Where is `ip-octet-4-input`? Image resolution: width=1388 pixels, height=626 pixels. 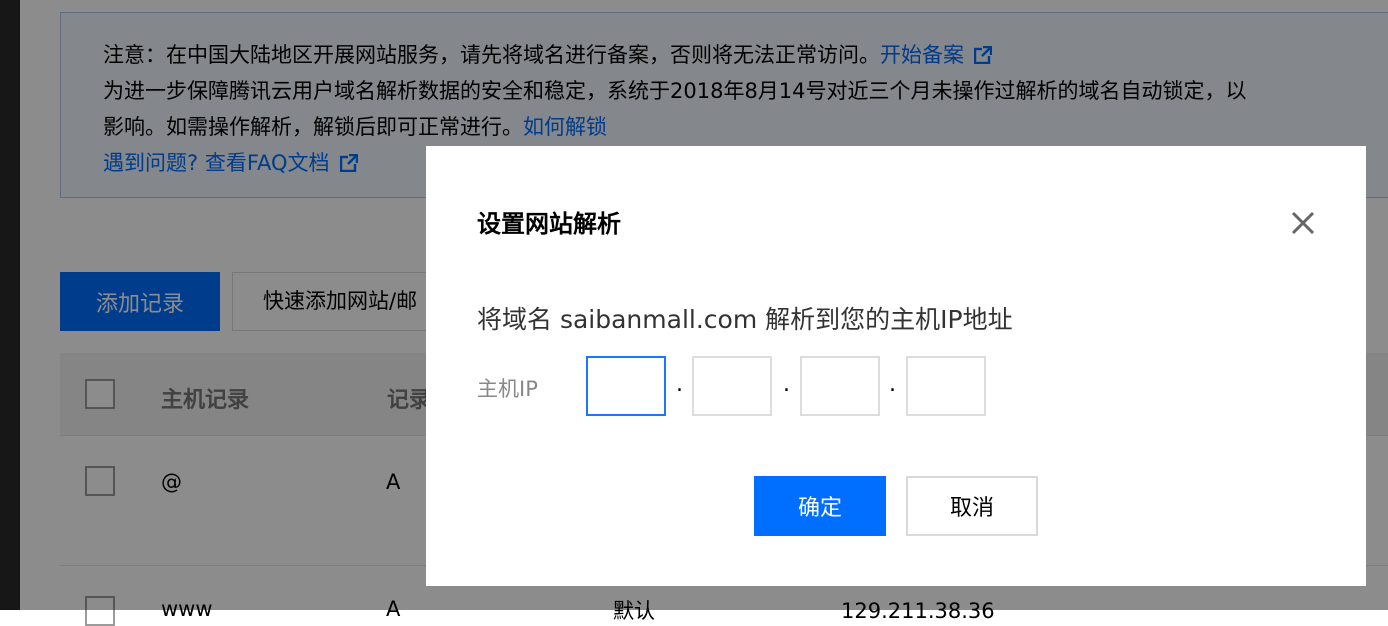
ip-octet-4-input is located at coordinates (946, 386).